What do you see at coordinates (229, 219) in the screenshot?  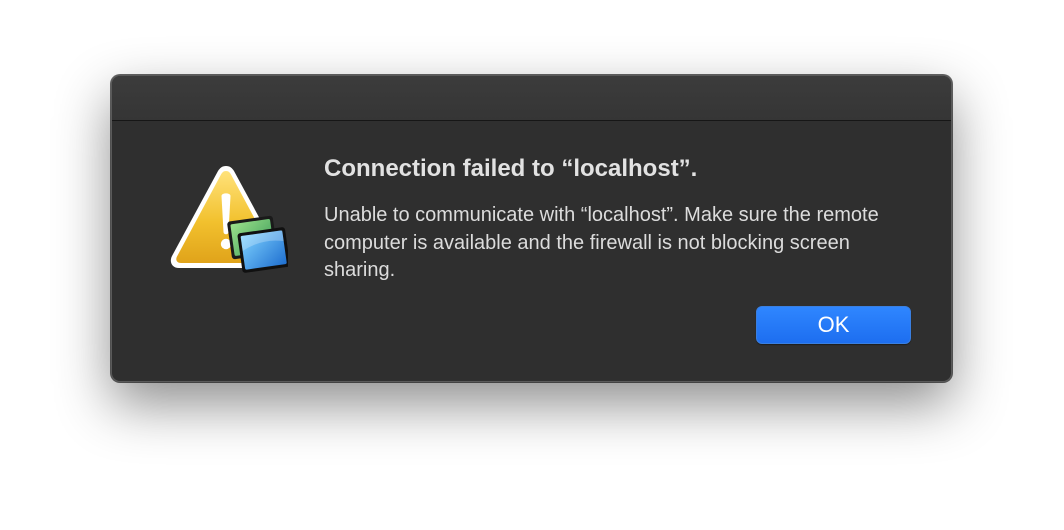 I see `warning-icon` at bounding box center [229, 219].